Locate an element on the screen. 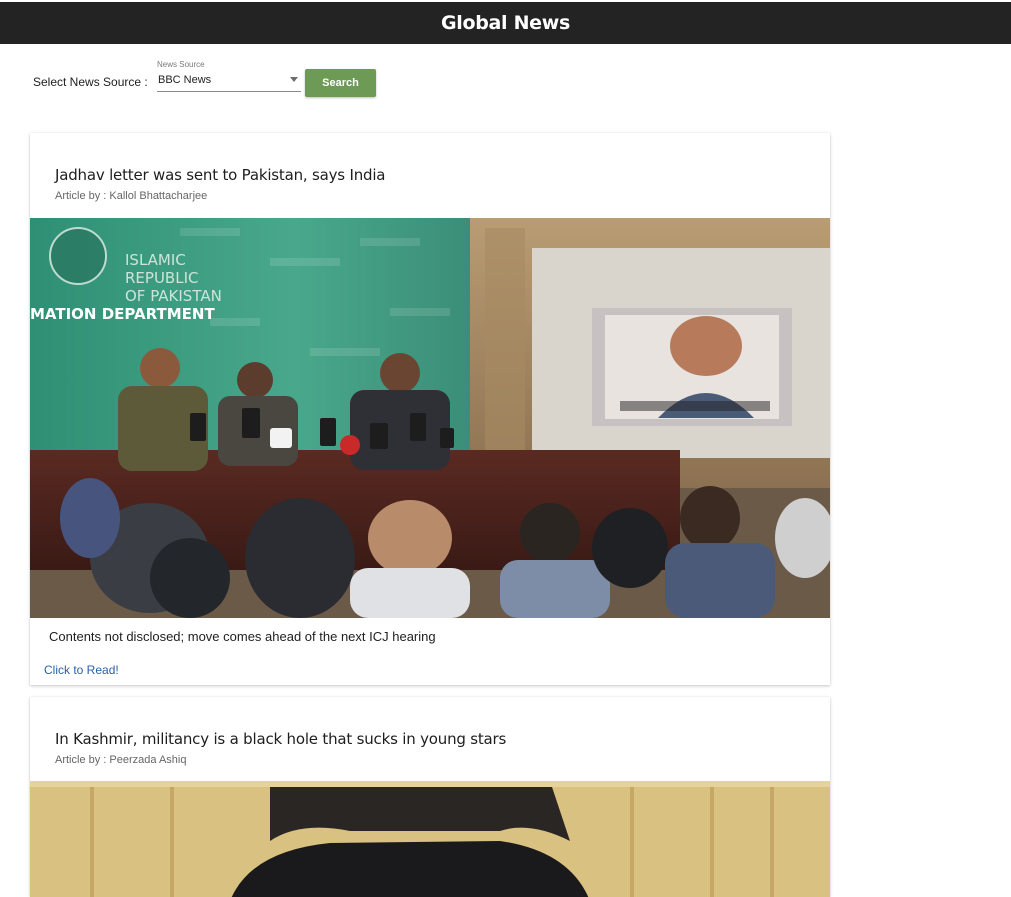  news-source-value: BBC News is located at coordinates (185, 80).